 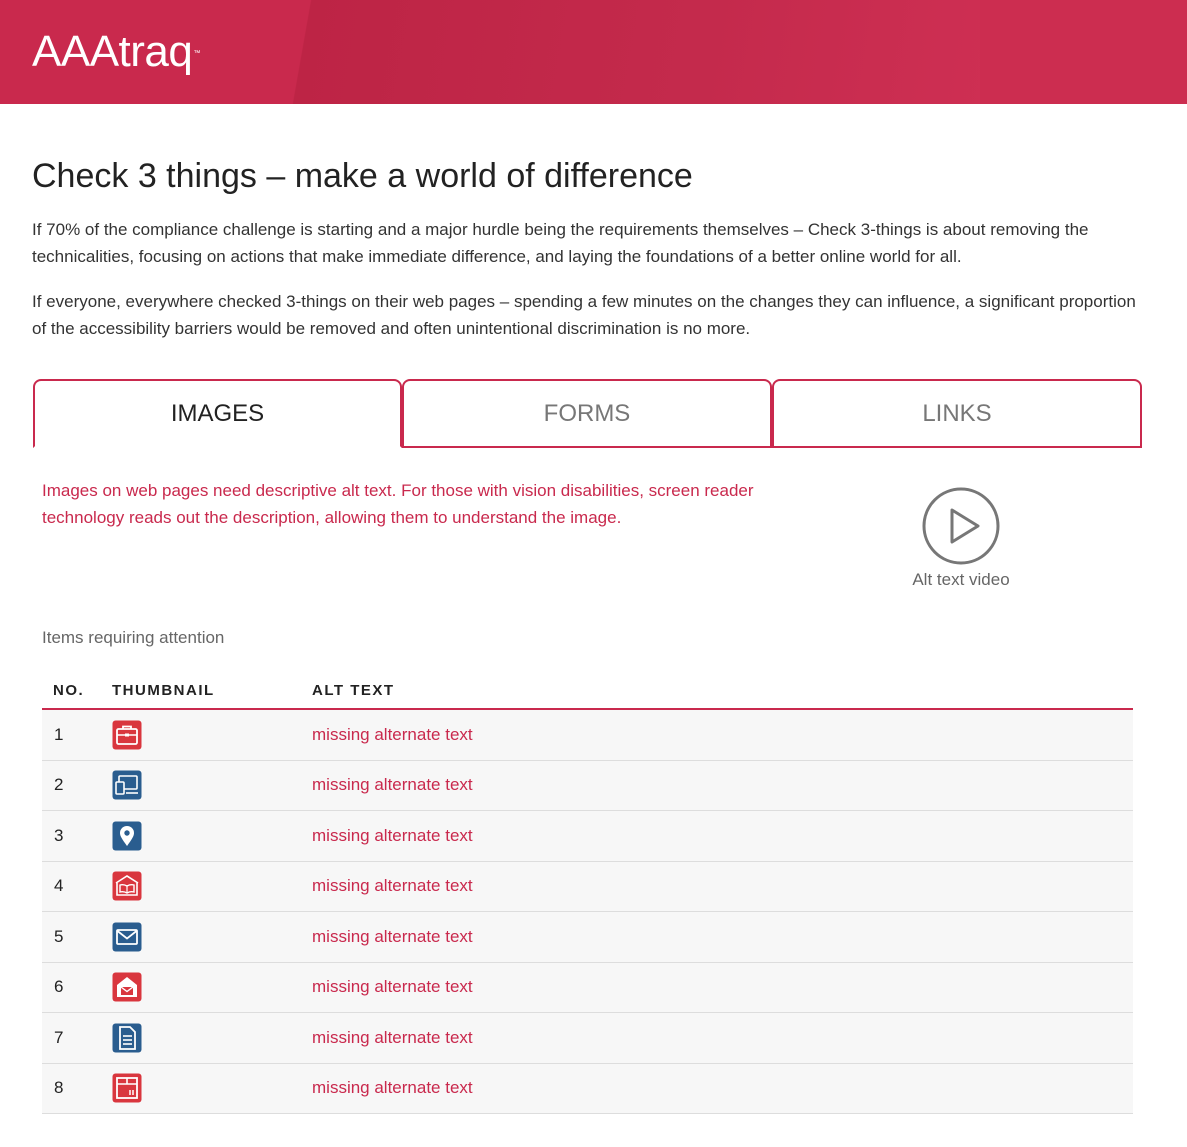 What do you see at coordinates (127, 937) in the screenshot?
I see `envelope-icon` at bounding box center [127, 937].